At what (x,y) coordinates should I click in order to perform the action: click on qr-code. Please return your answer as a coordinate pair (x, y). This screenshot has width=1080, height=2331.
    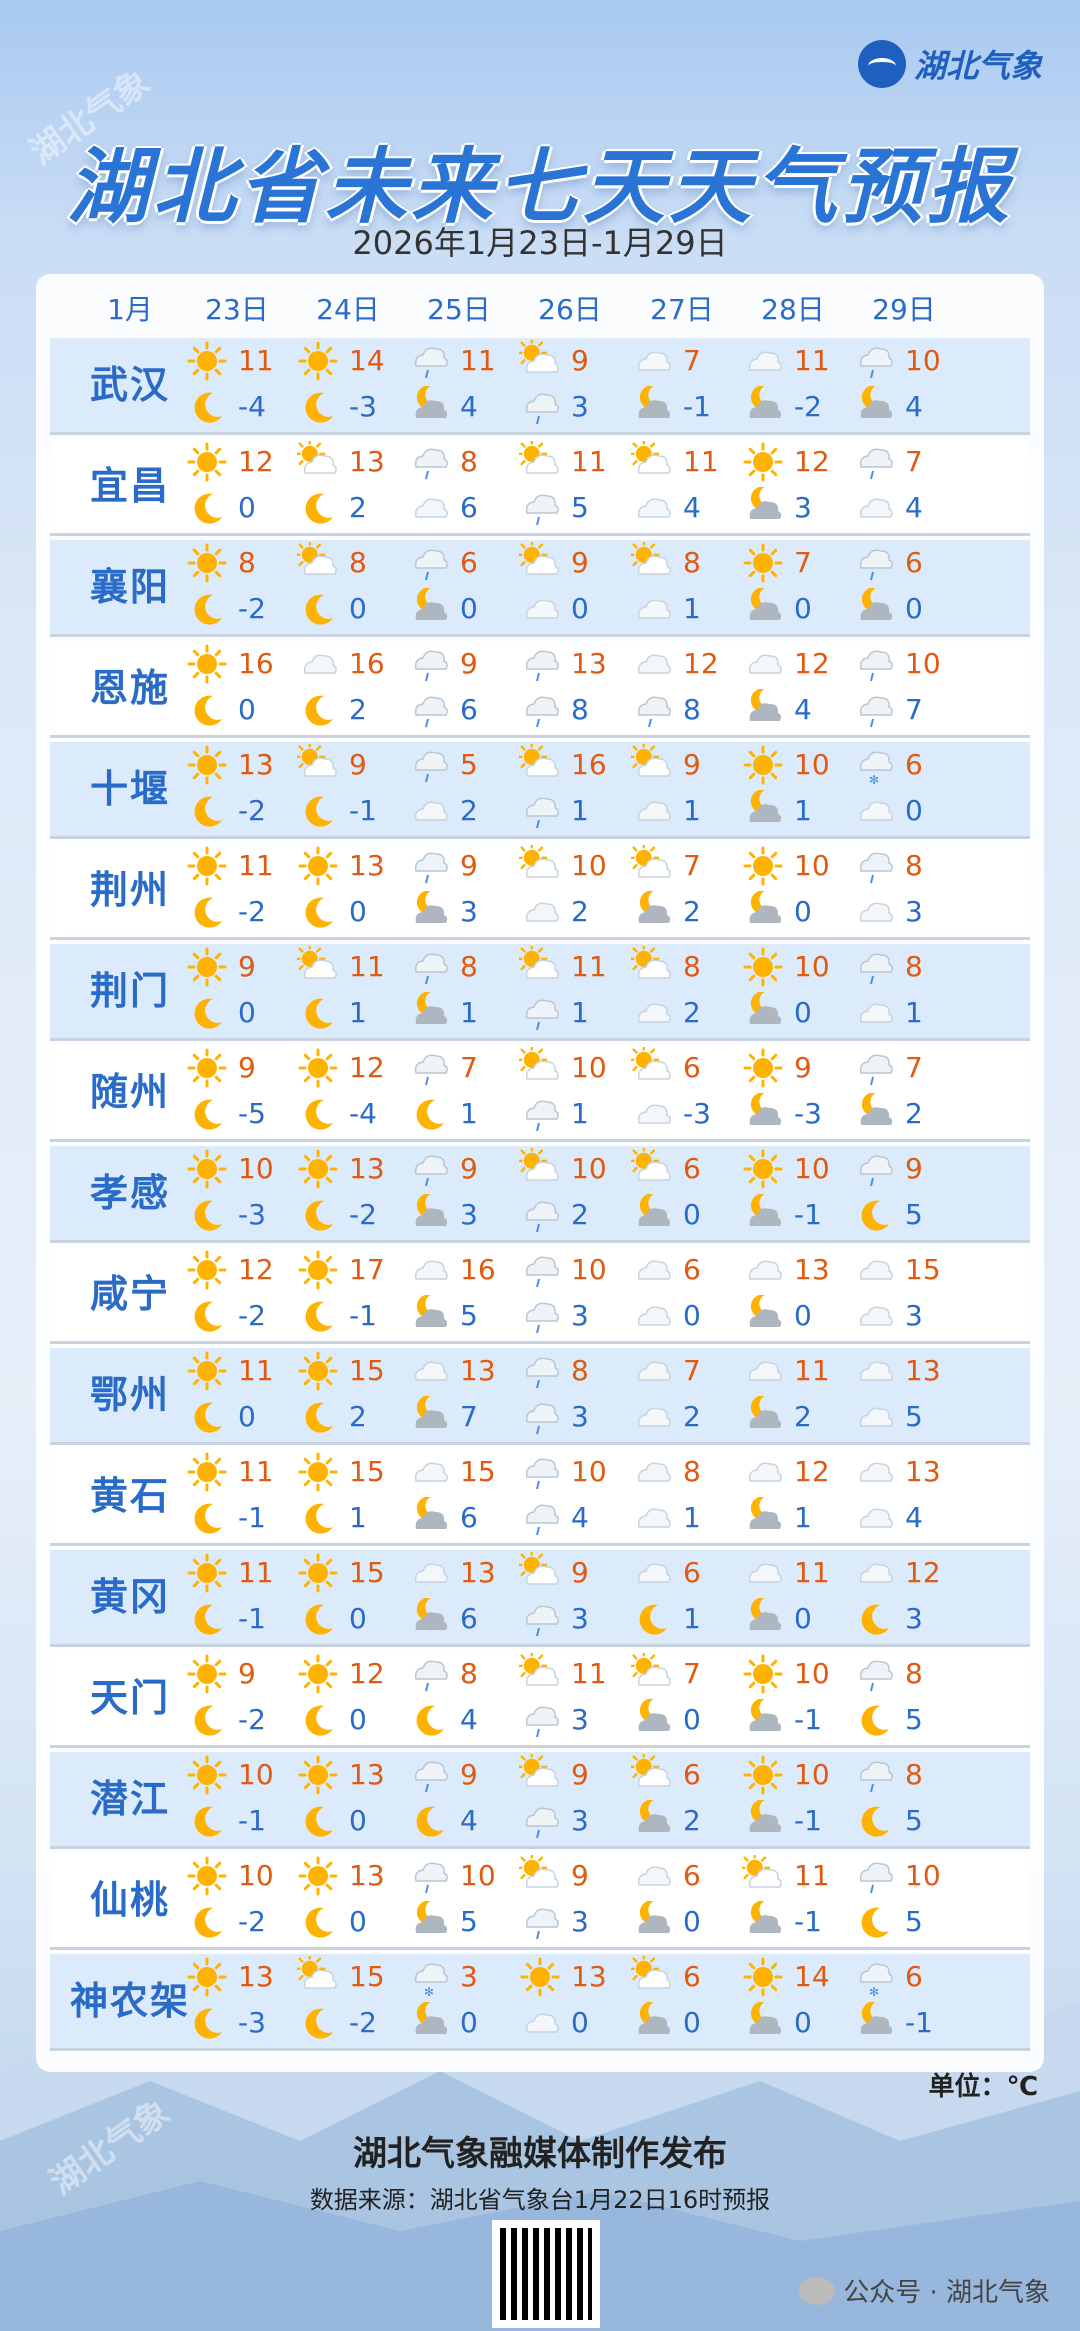
    Looking at the image, I should click on (546, 2274).